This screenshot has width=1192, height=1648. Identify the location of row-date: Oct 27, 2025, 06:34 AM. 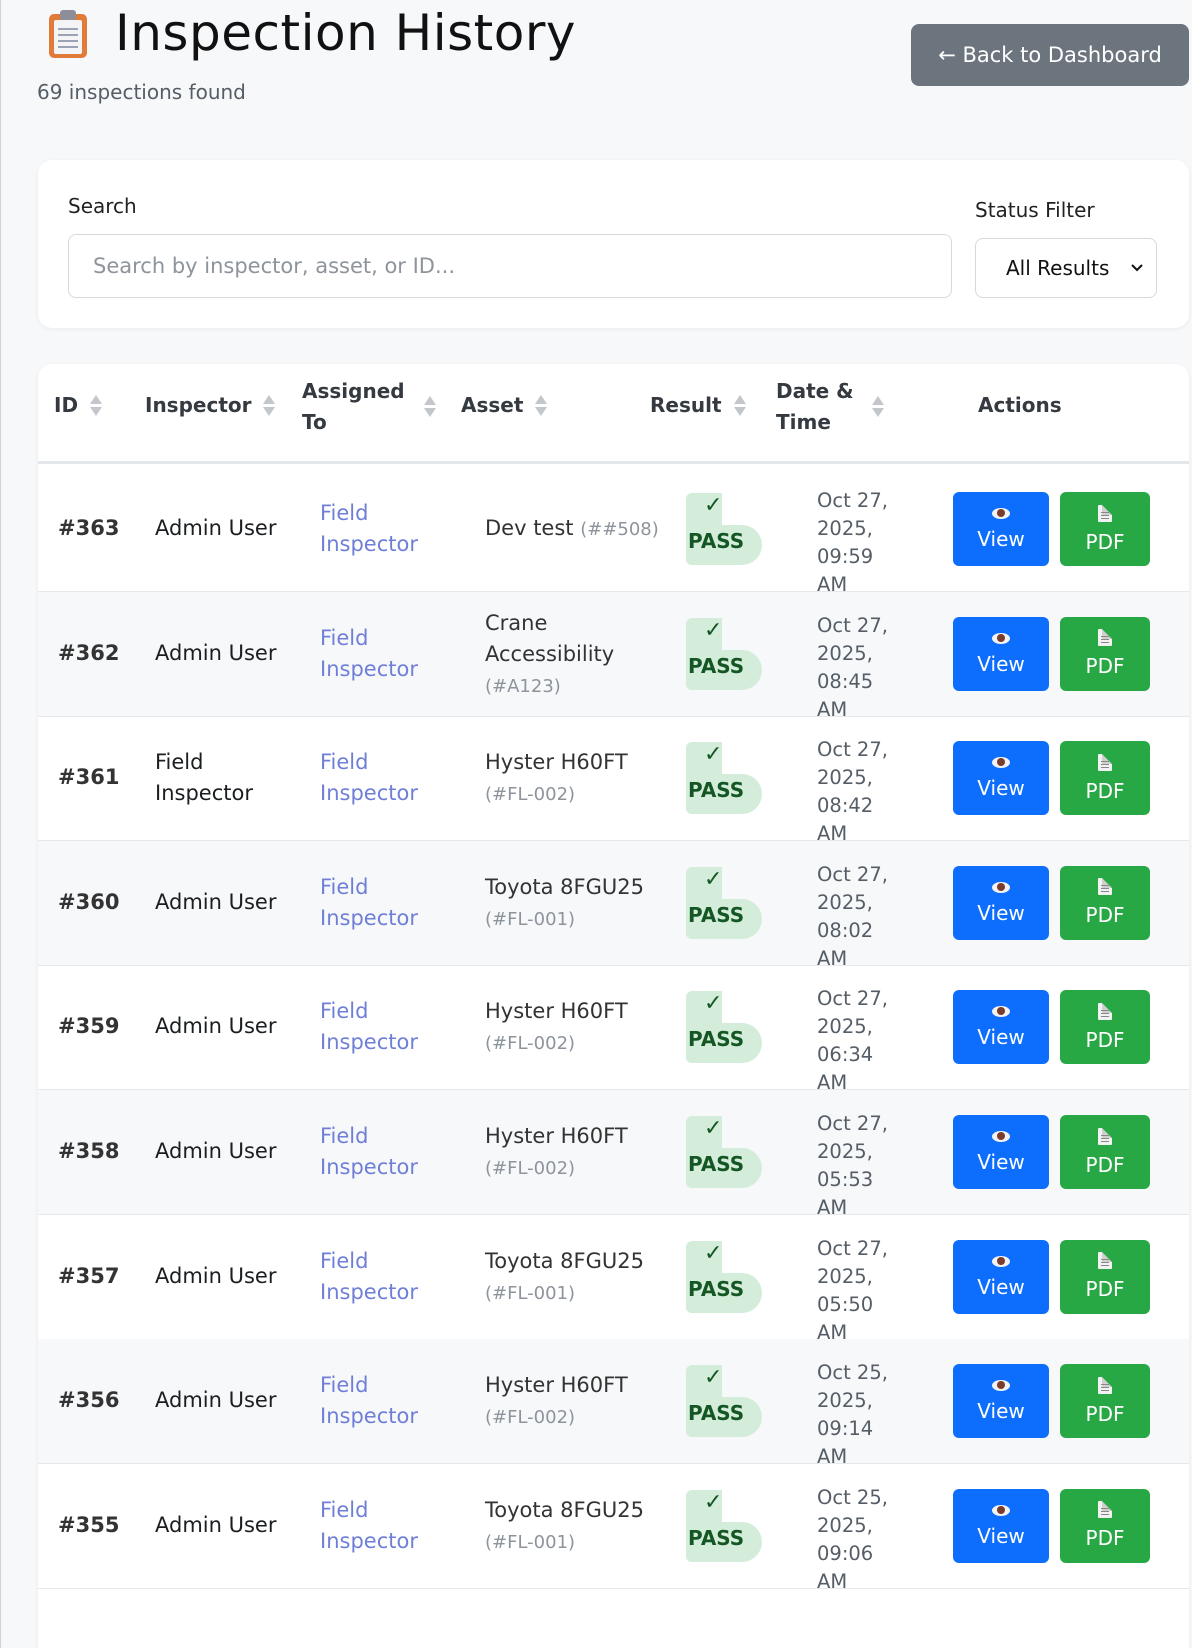
(852, 1041).